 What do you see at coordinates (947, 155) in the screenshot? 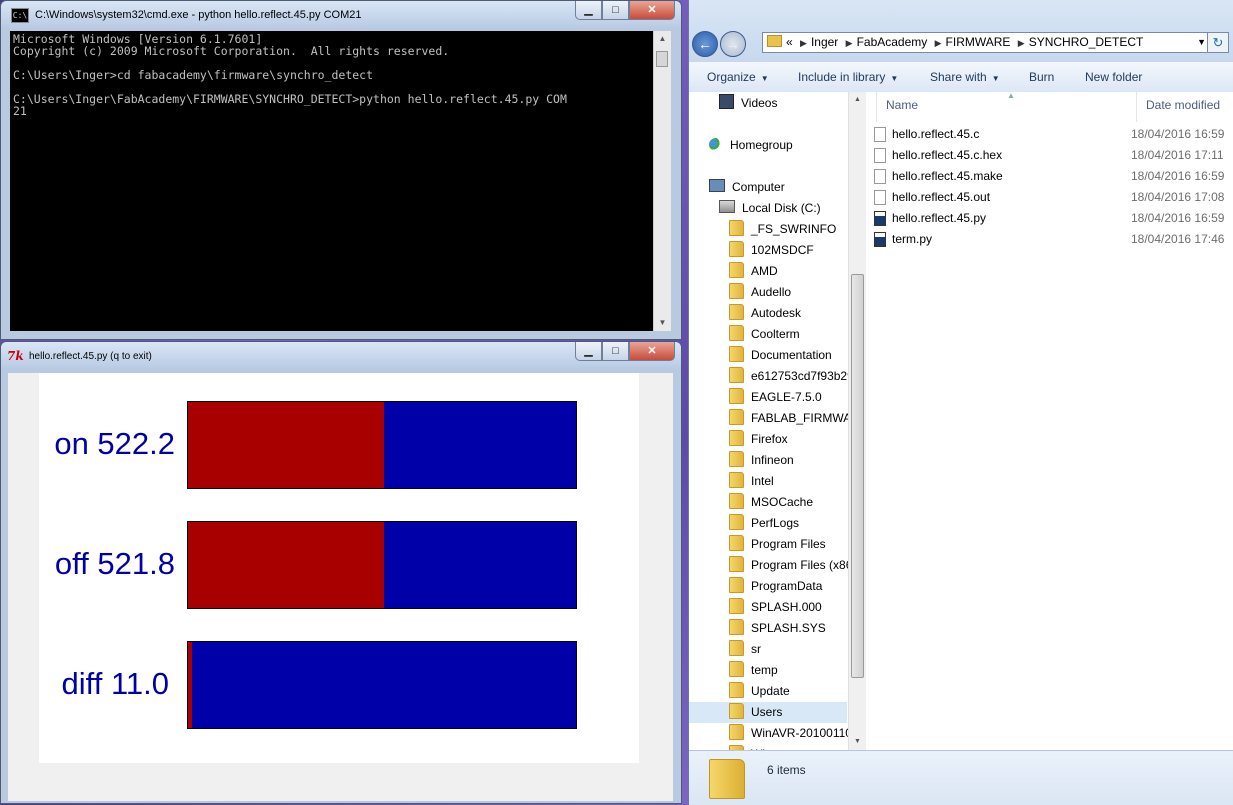
I see `file-name: hello.reflect.45.c.hex` at bounding box center [947, 155].